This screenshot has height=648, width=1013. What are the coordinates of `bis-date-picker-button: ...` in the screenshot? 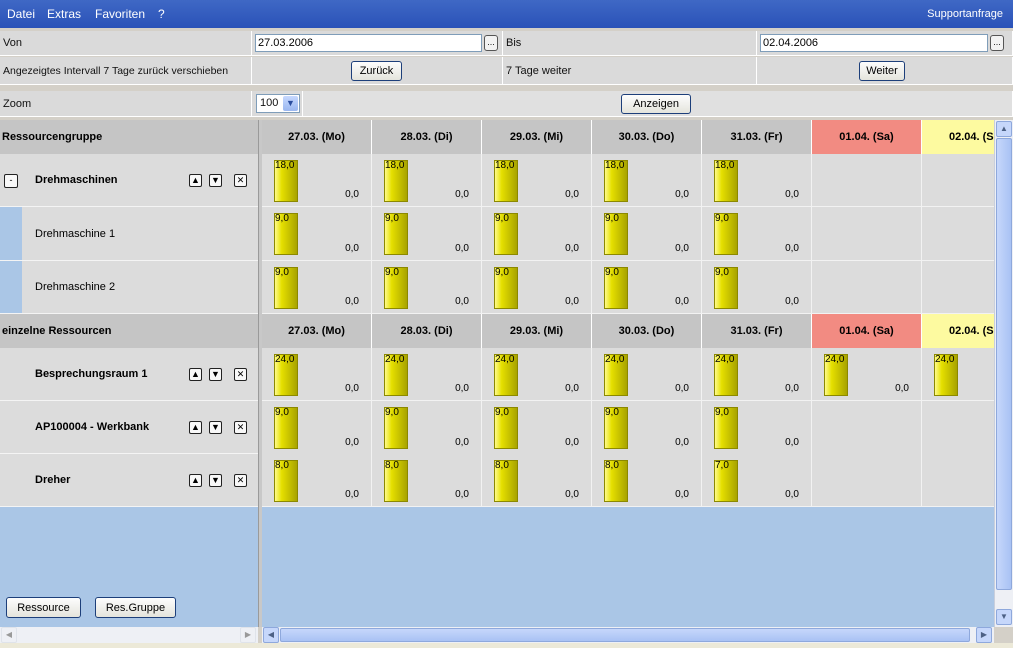 It's located at (997, 43).